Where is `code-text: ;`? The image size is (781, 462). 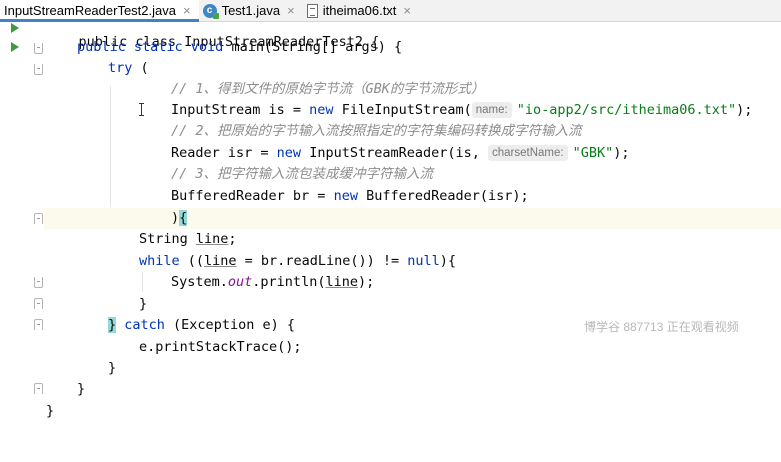 code-text: ; is located at coordinates (232, 239).